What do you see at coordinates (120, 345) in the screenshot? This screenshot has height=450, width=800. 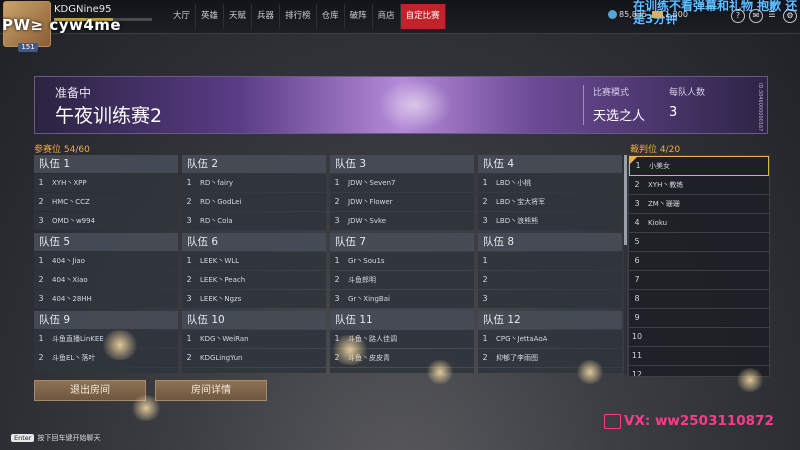 I see `light-glow` at bounding box center [120, 345].